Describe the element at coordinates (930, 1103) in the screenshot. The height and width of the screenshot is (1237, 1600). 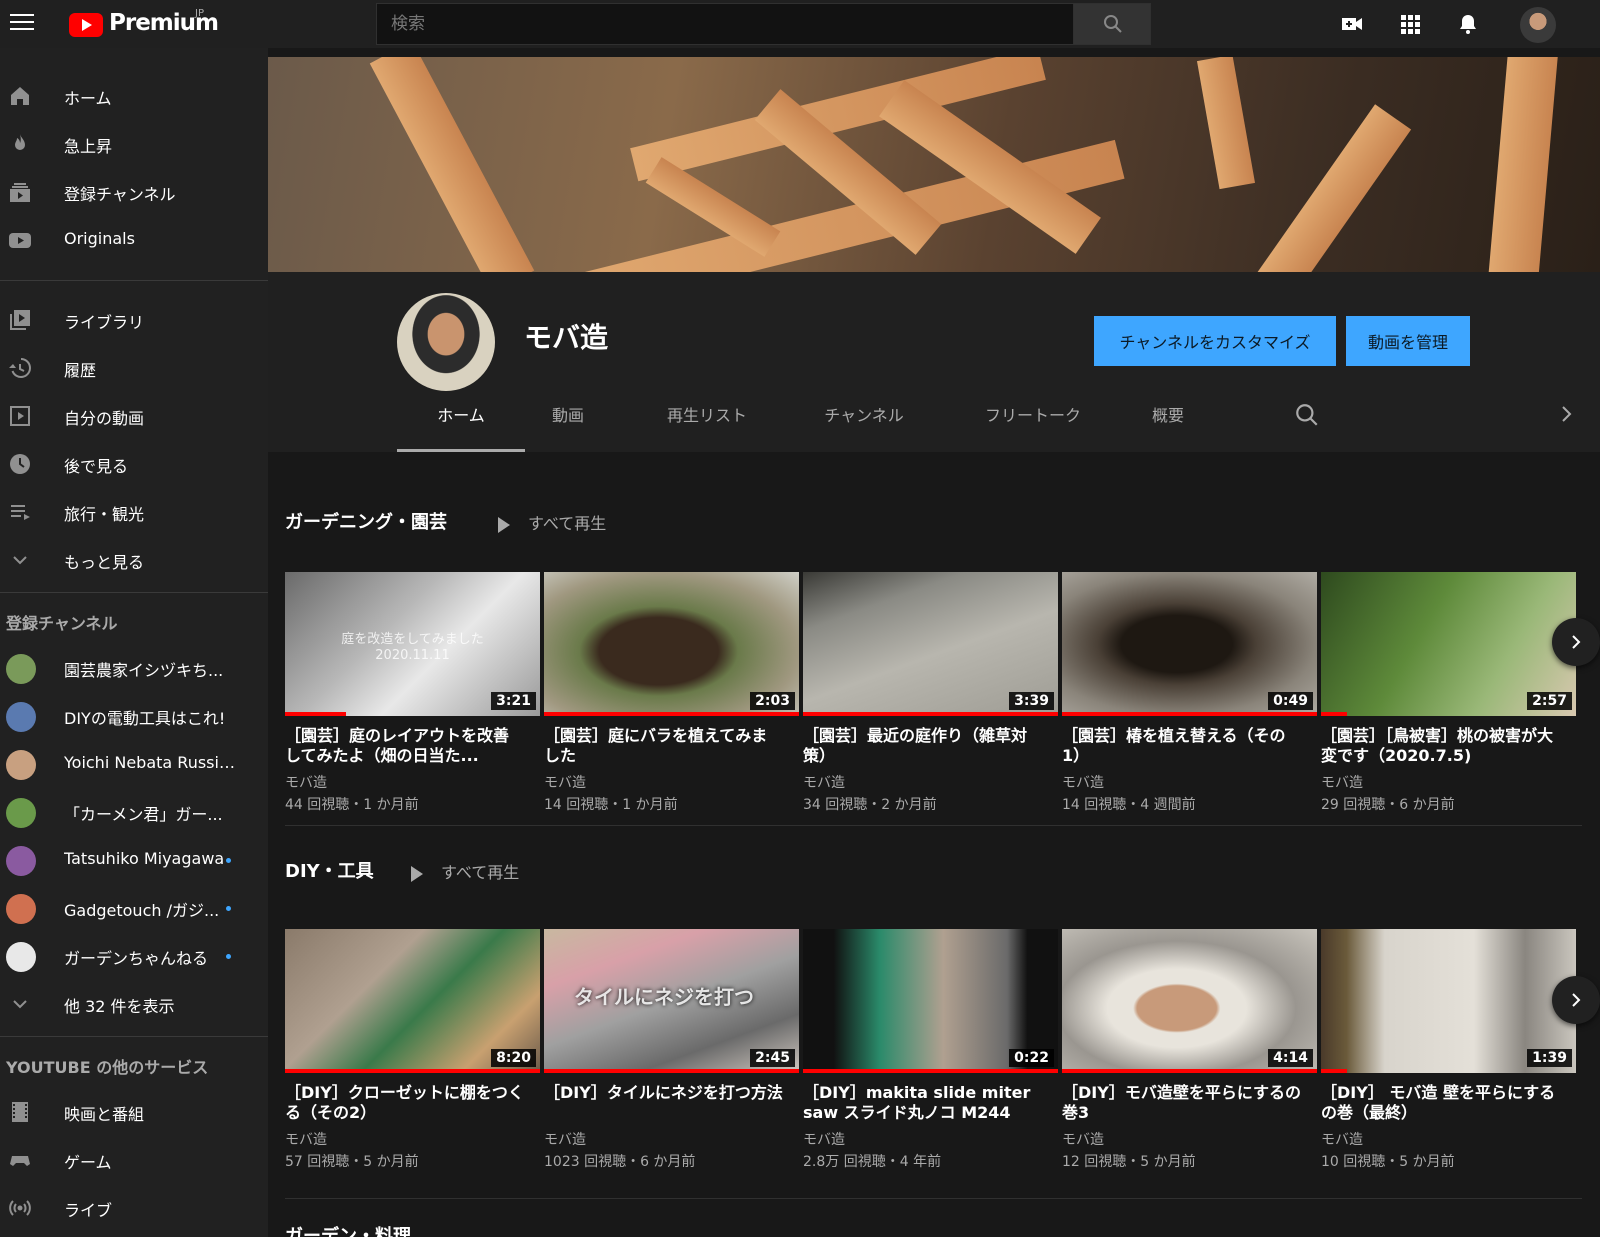
I see `video-title: ［DIY］makita slide miter saw スライド丸ノコ M244` at that location.